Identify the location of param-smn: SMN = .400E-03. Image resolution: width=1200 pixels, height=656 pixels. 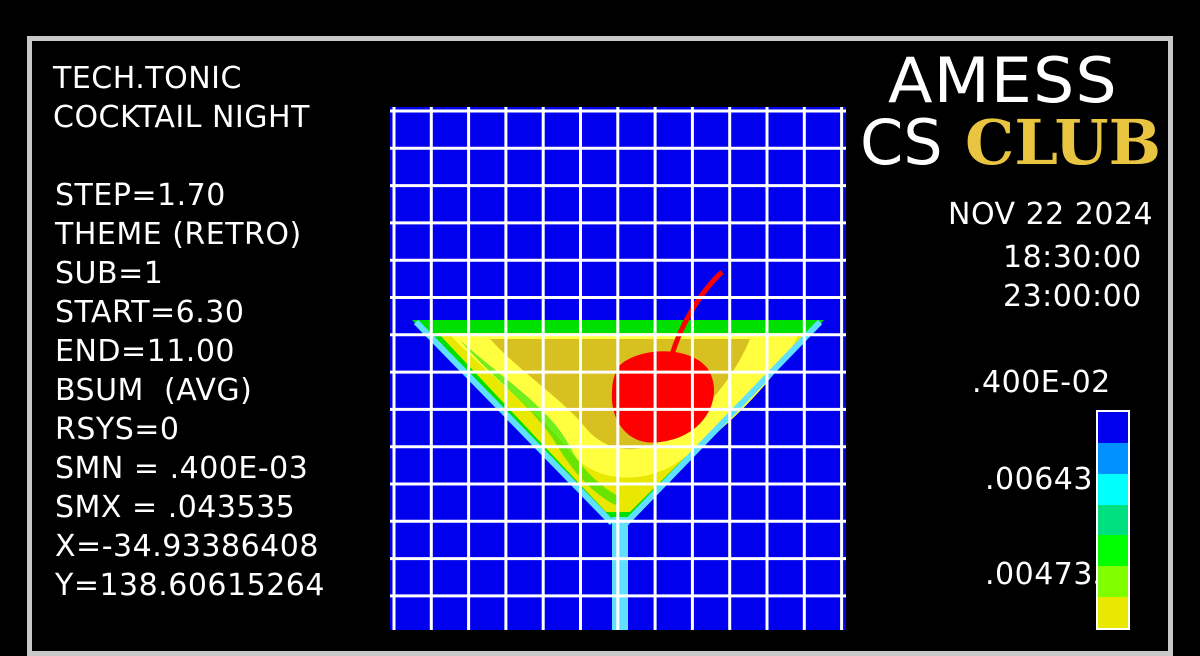
(182, 468).